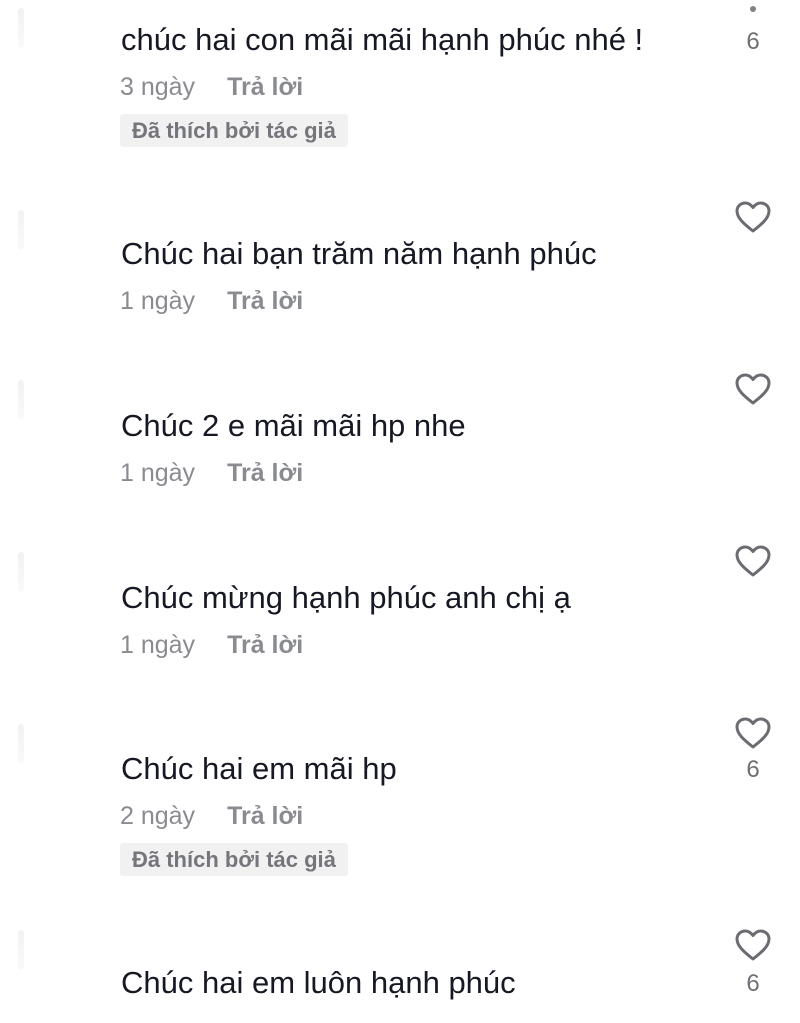 The width and height of the screenshot is (800, 1023). What do you see at coordinates (259, 768) in the screenshot?
I see `comment-text: Chúc hai em mãi hp` at bounding box center [259, 768].